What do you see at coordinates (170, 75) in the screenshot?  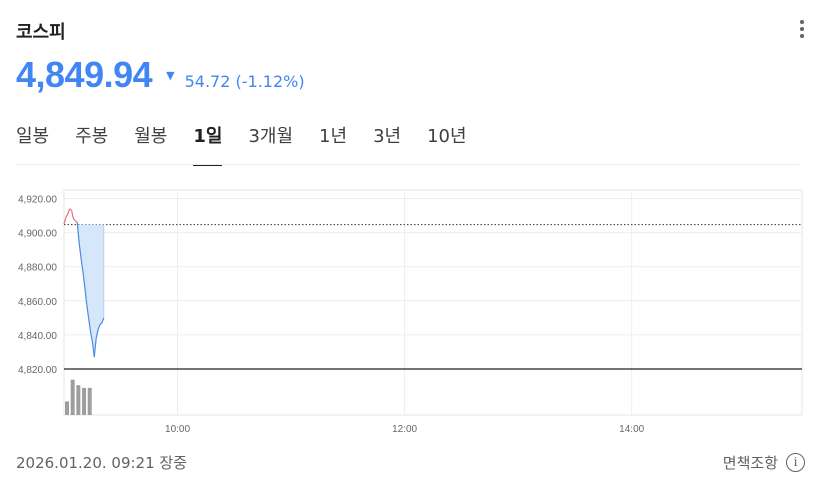 I see `down-arrow-icon: ▼` at bounding box center [170, 75].